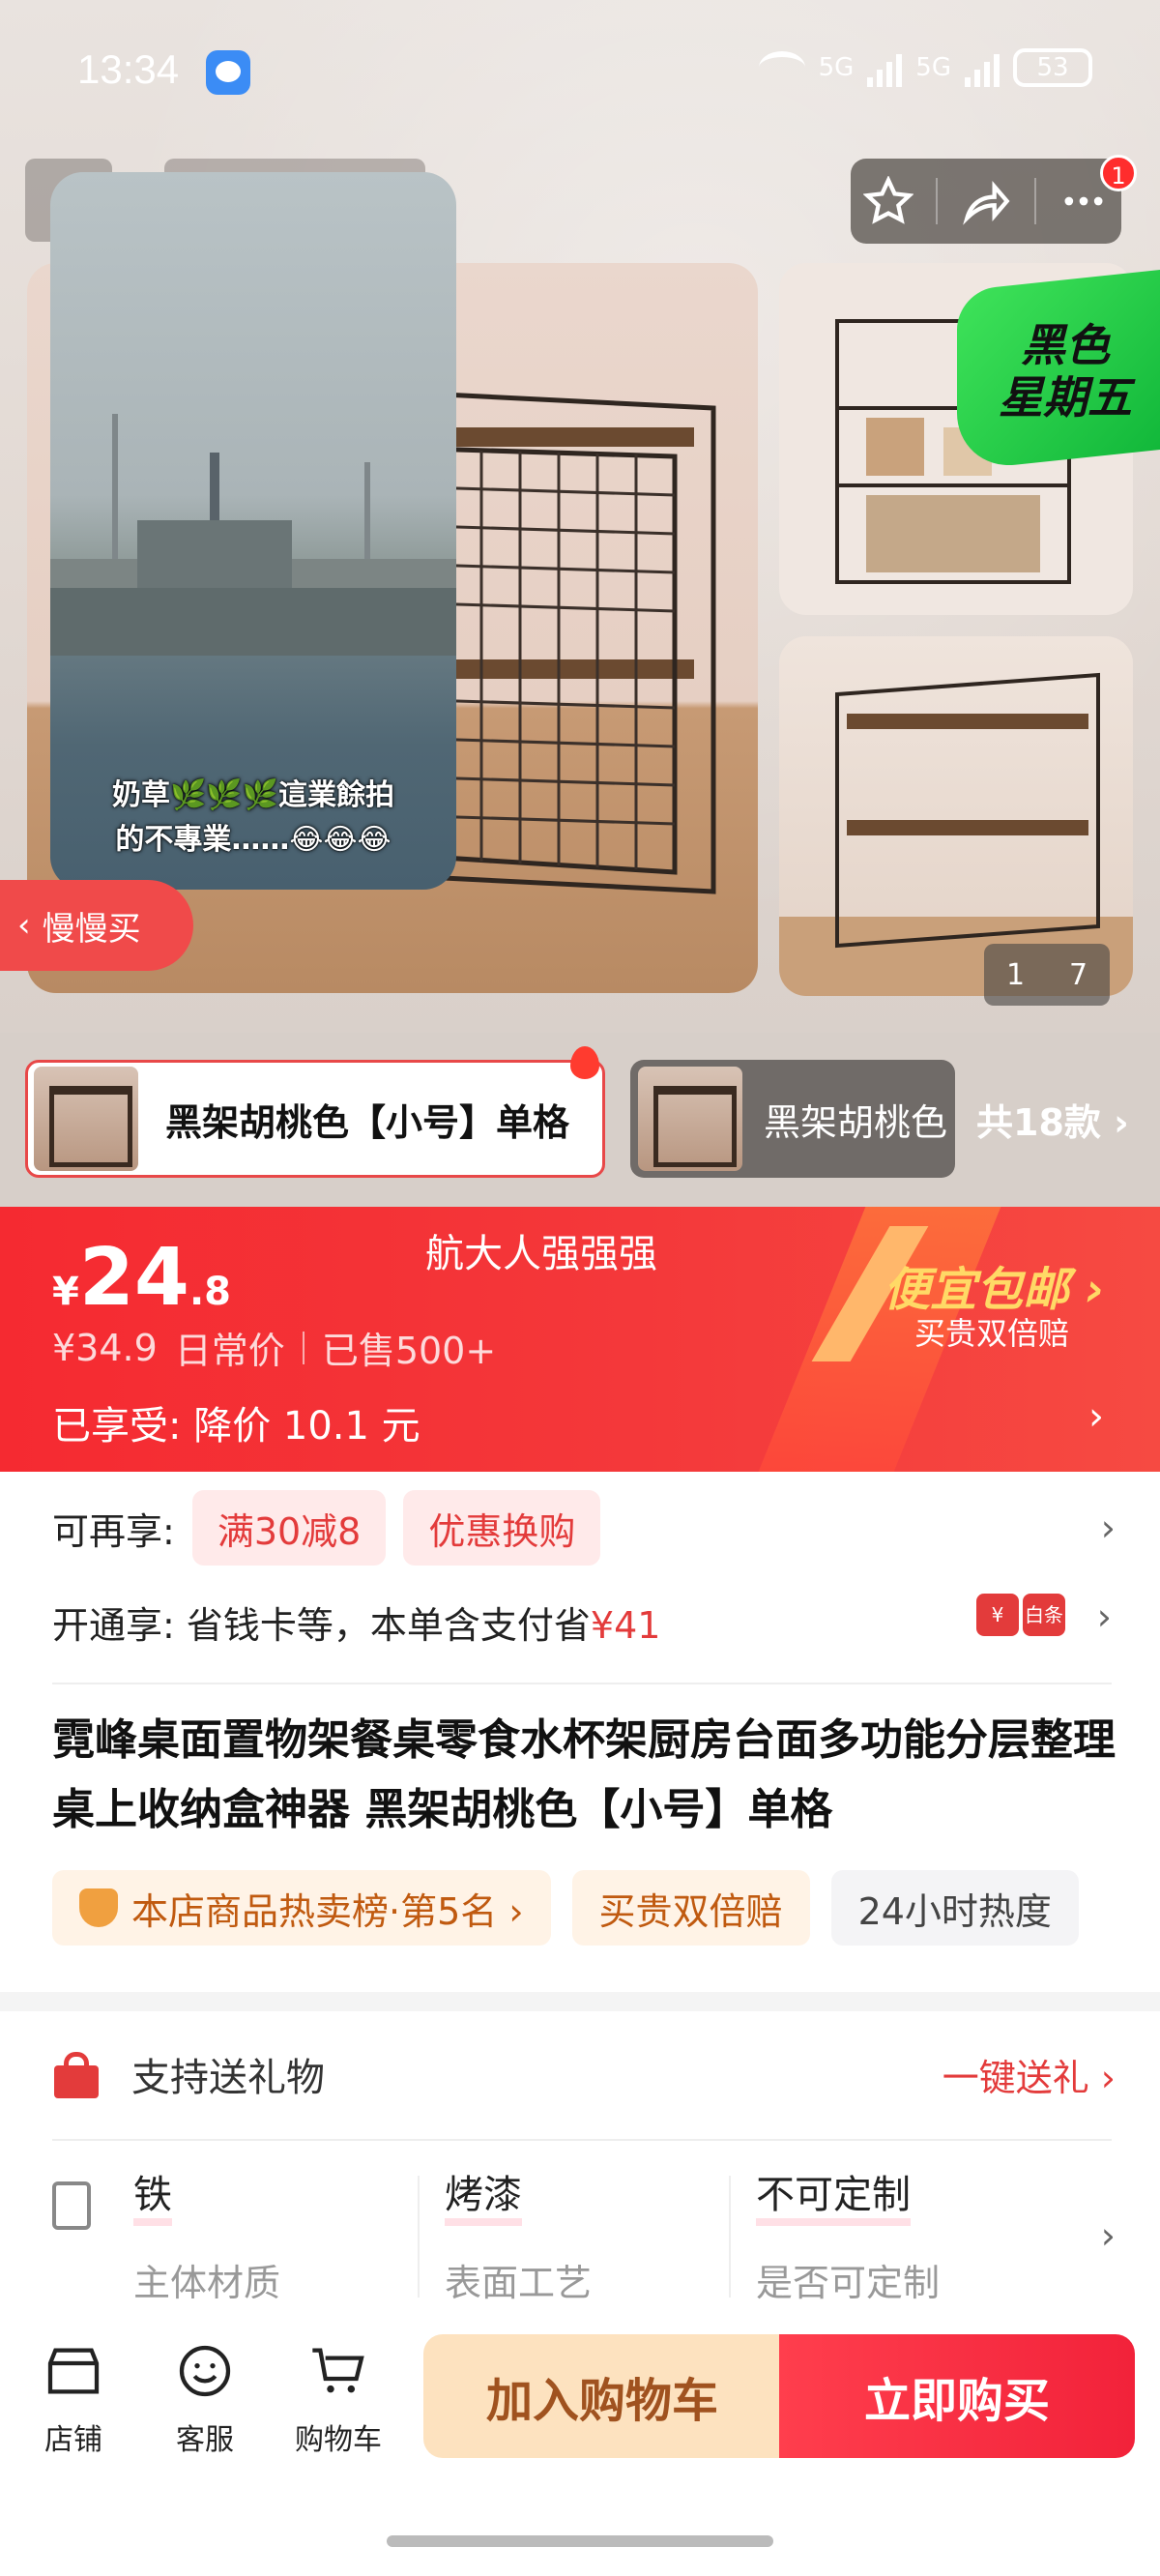  What do you see at coordinates (409, 1351) in the screenshot?
I see `sold-count: 已售500+` at bounding box center [409, 1351].